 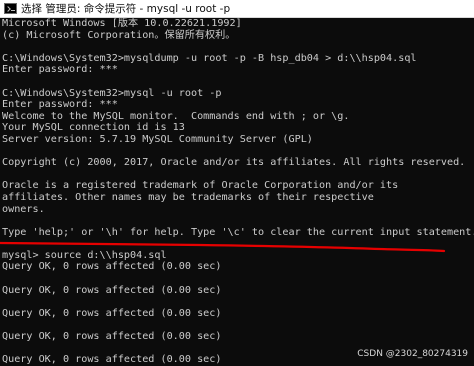 I want to click on cmd-icon, so click(x=10, y=8).